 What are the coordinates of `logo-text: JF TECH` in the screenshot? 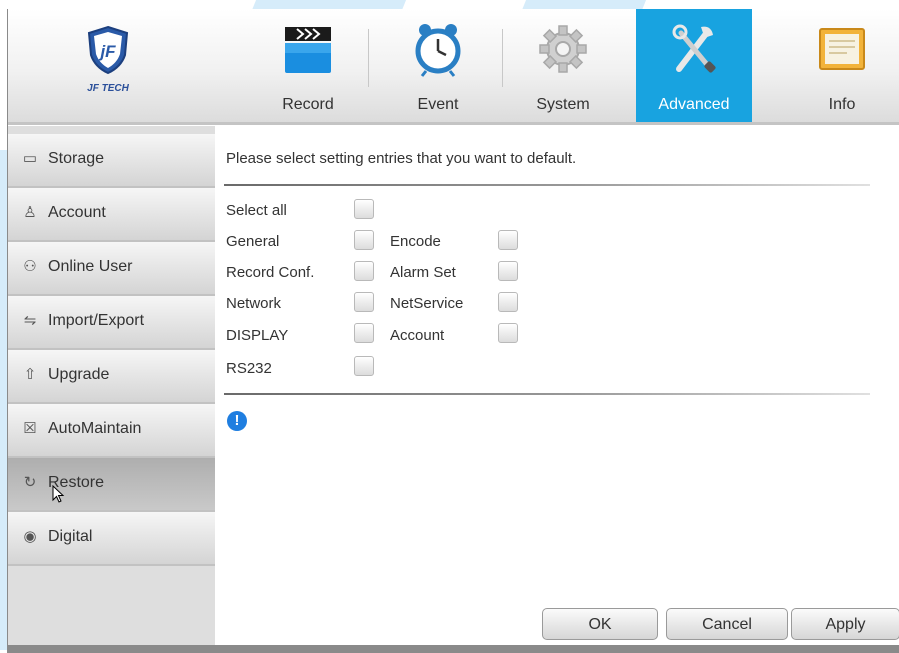 It's located at (108, 88).